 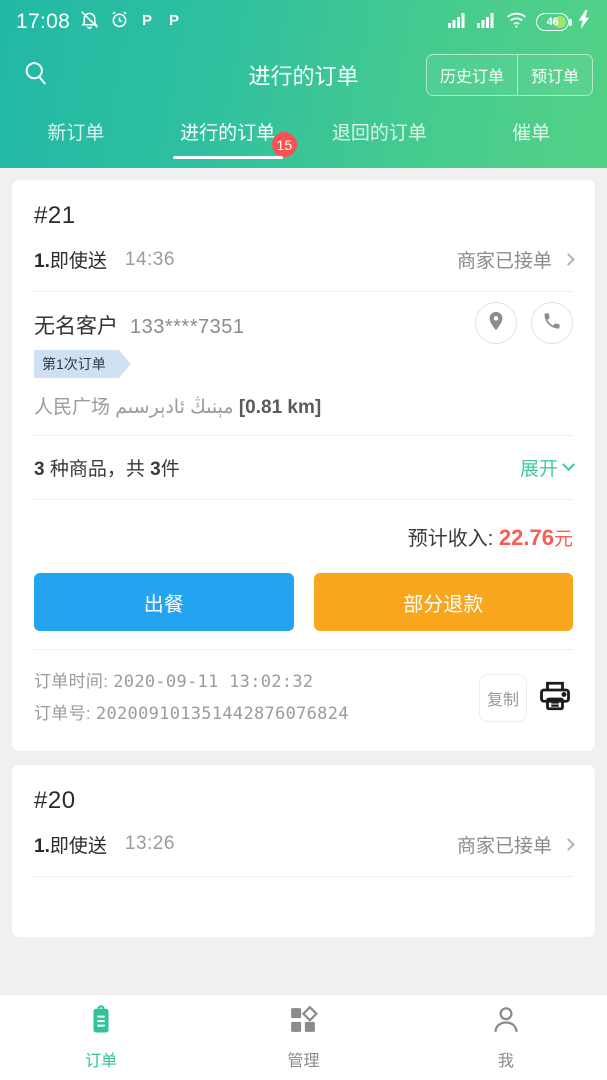 I want to click on bell-muted-icon, so click(x=89, y=22).